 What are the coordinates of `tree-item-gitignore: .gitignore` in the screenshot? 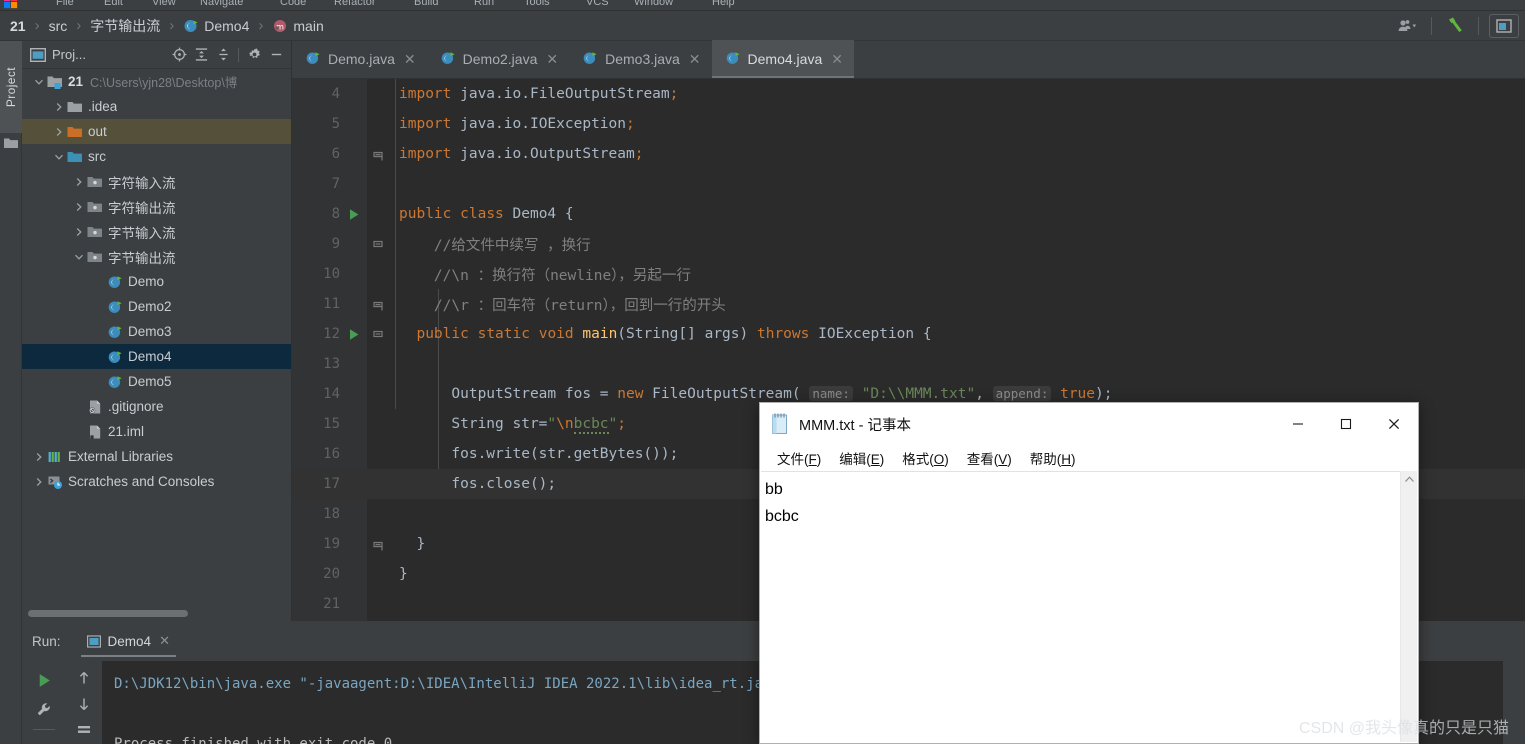 It's located at (156, 406).